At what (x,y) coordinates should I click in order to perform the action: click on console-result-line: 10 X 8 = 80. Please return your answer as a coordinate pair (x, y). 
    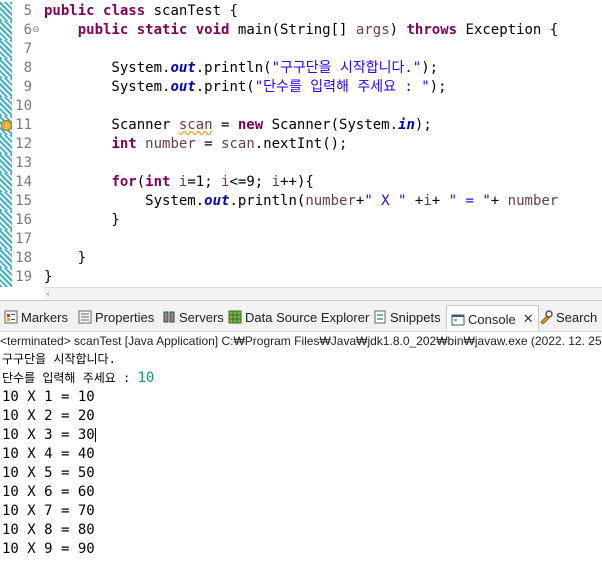
    Looking at the image, I should click on (48, 530).